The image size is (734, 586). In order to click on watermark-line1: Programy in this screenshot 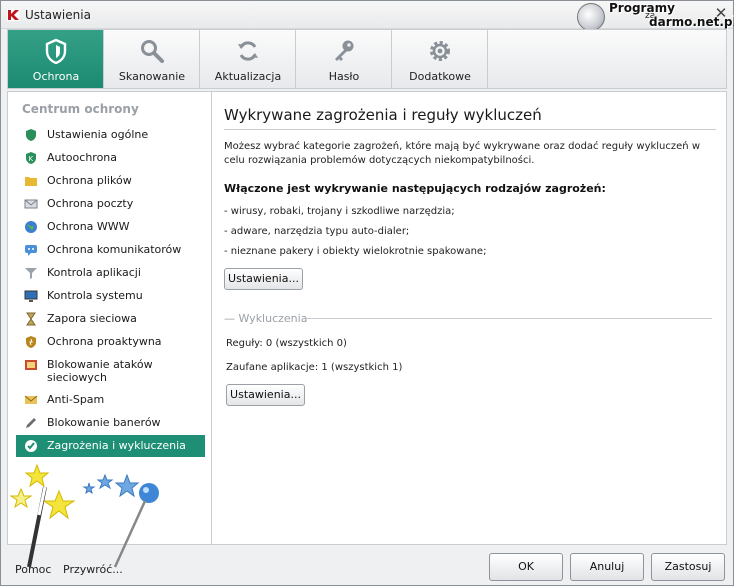, I will do `click(642, 8)`.